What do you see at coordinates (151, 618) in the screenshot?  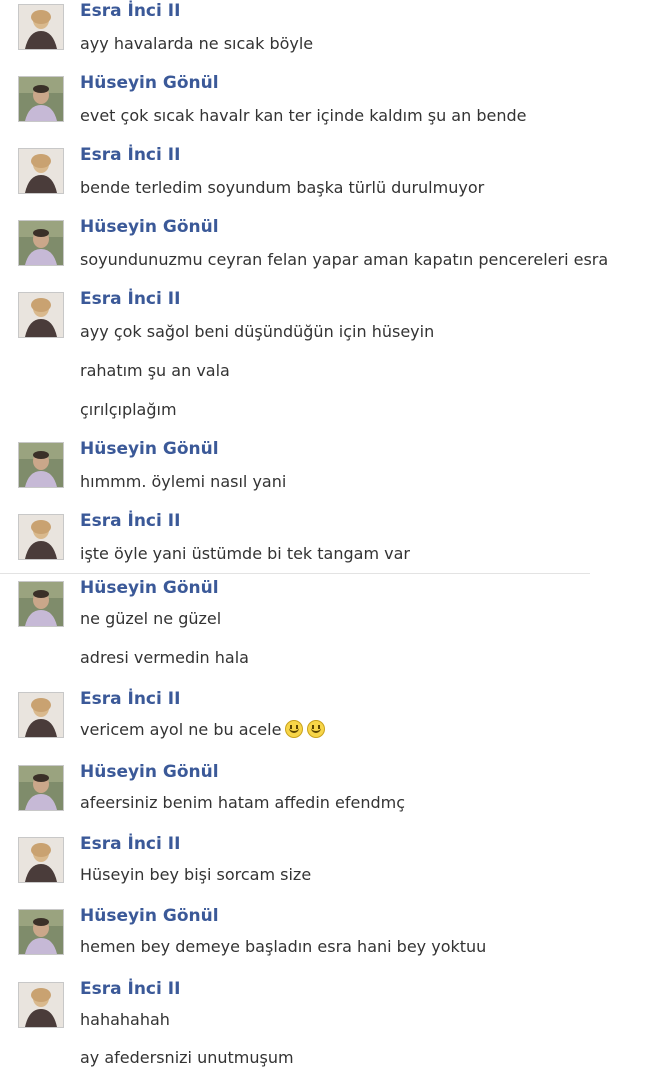 I see `message-text: ne güzel ne güzel` at bounding box center [151, 618].